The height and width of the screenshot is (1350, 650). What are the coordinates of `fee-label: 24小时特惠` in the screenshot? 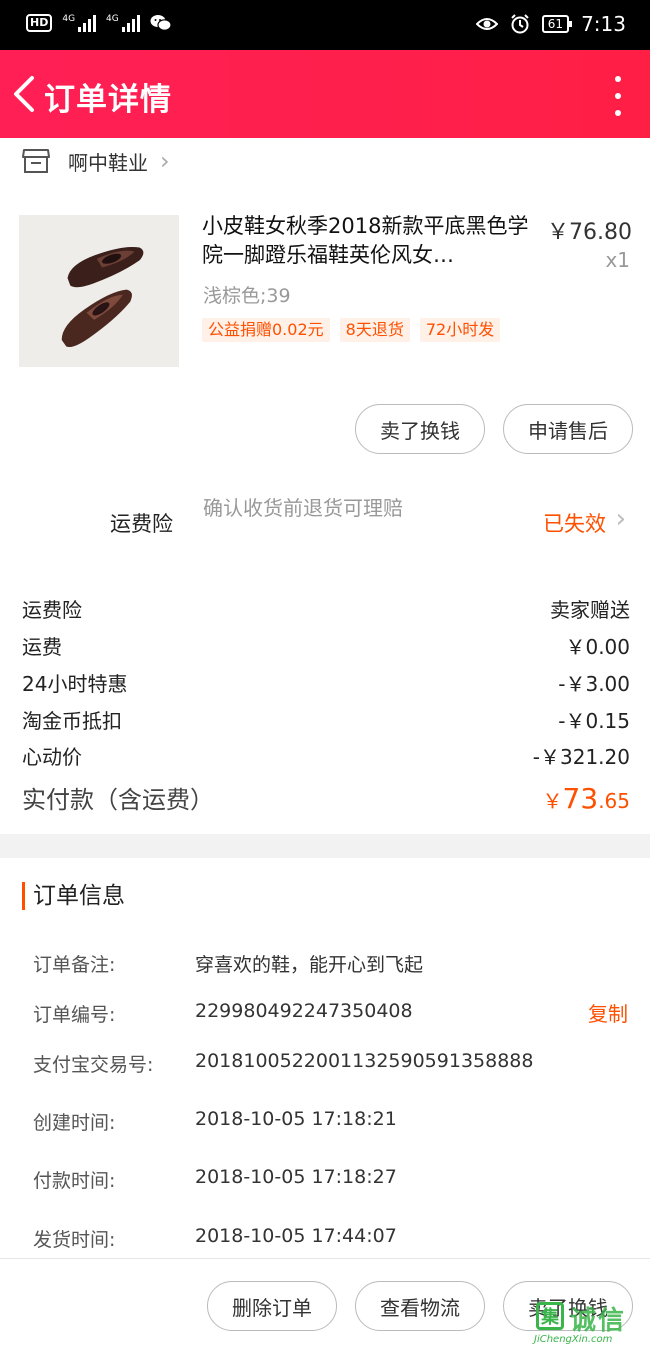 It's located at (75, 684).